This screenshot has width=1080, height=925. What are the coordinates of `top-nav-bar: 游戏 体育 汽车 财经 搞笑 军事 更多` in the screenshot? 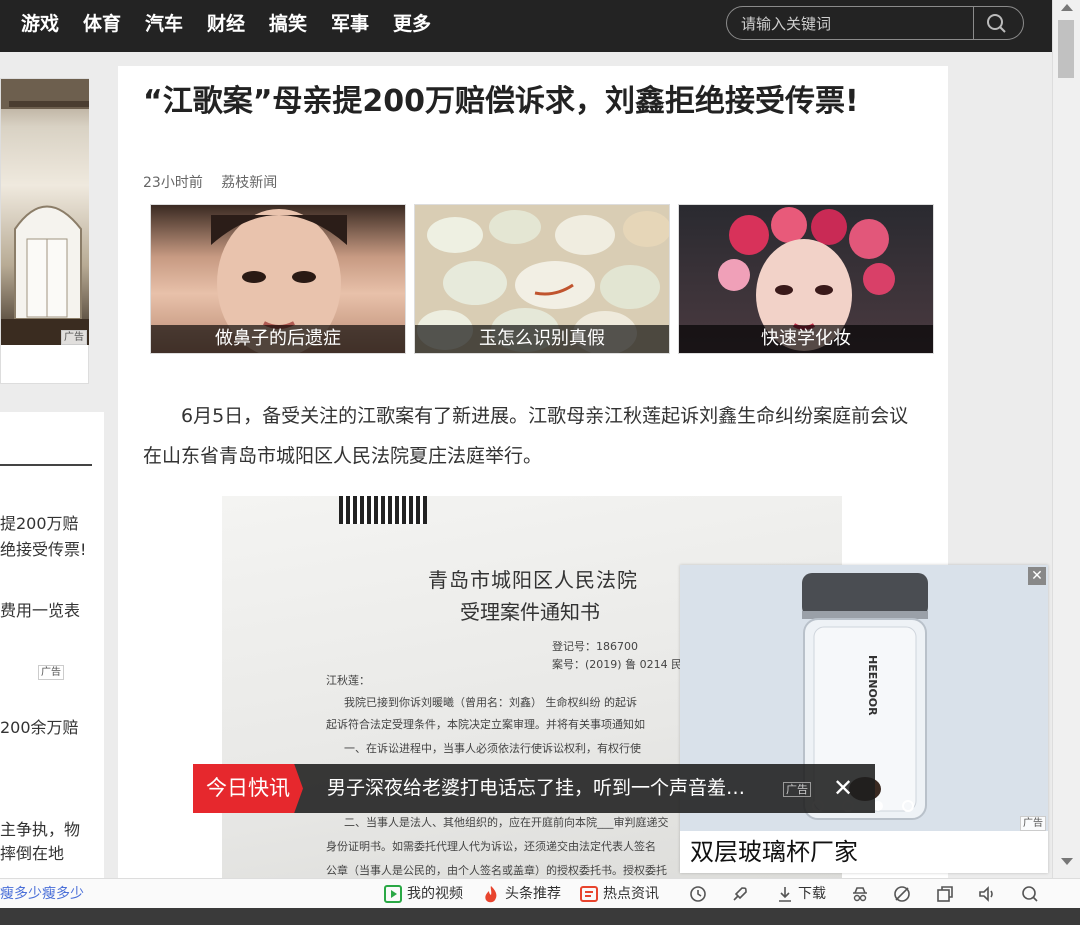 It's located at (526, 26).